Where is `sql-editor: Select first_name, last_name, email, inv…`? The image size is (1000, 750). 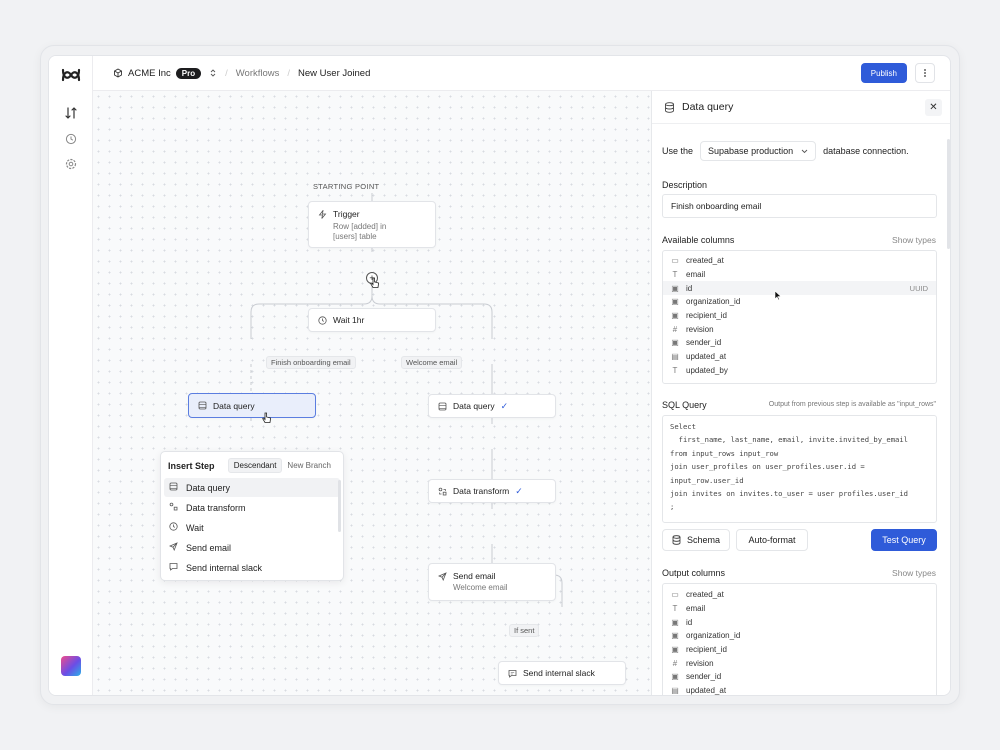
sql-editor: Select first_name, last_name, email, inv… is located at coordinates (799, 469).